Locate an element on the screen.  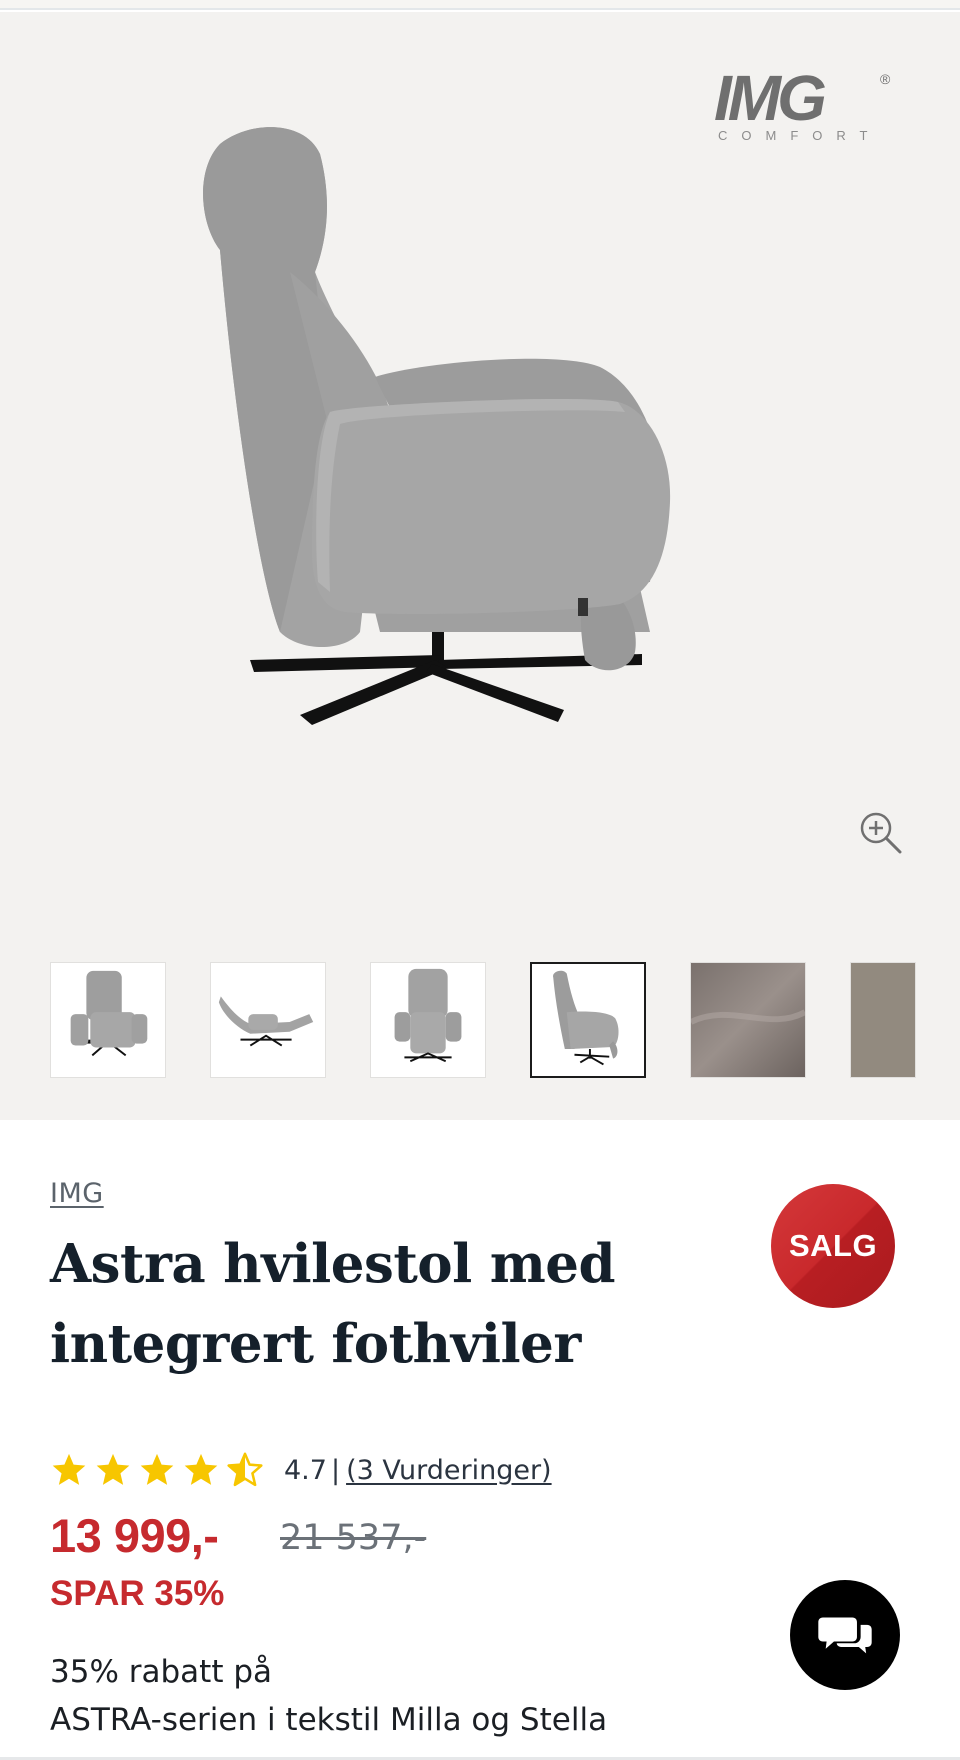
chat-bubbles-icon is located at coordinates (845, 1635).